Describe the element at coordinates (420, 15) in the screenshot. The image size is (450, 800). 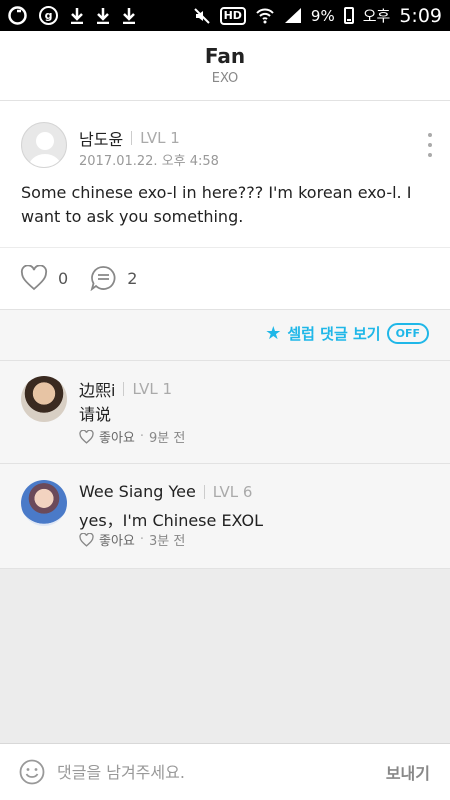
I see `status-time: 5:09` at that location.